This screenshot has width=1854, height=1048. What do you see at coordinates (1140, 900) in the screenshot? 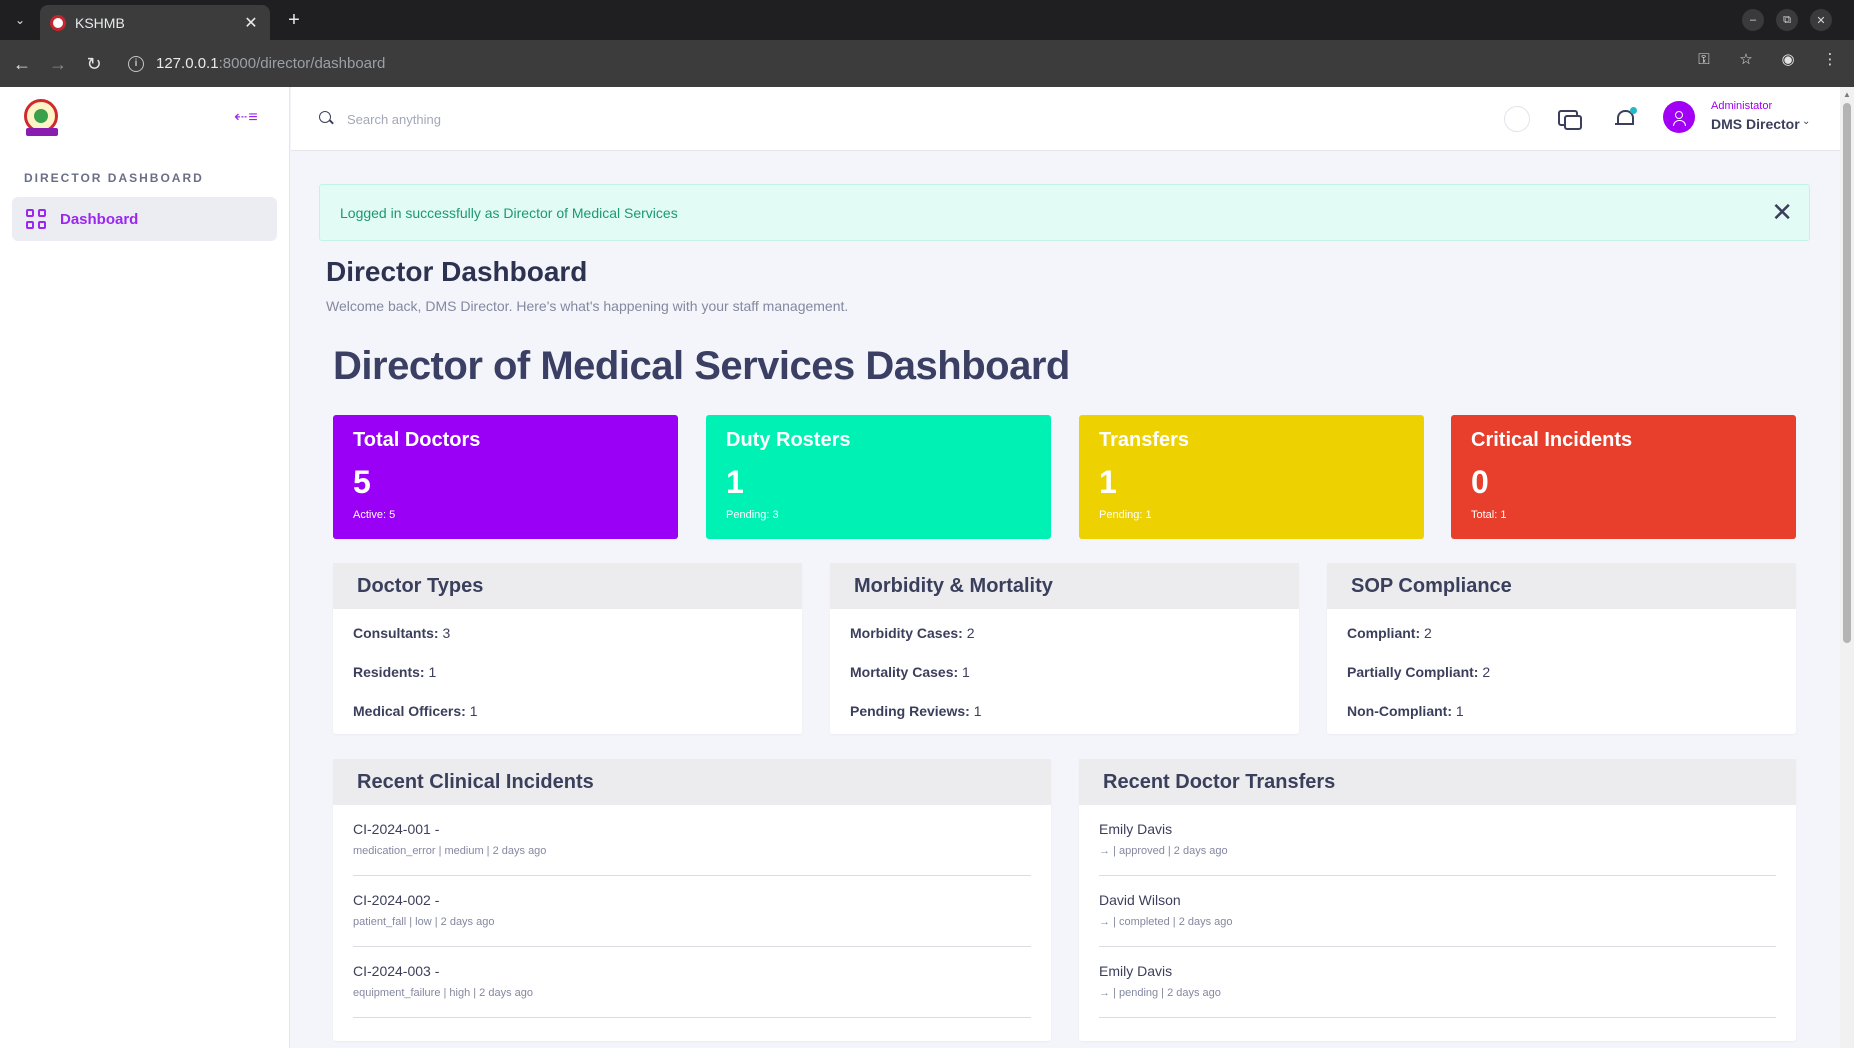
I see `doctor-name: David Wilson` at bounding box center [1140, 900].